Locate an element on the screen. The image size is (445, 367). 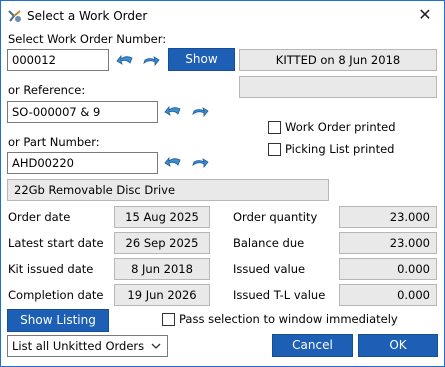
show-listing-button: Show Listing is located at coordinates (58, 320).